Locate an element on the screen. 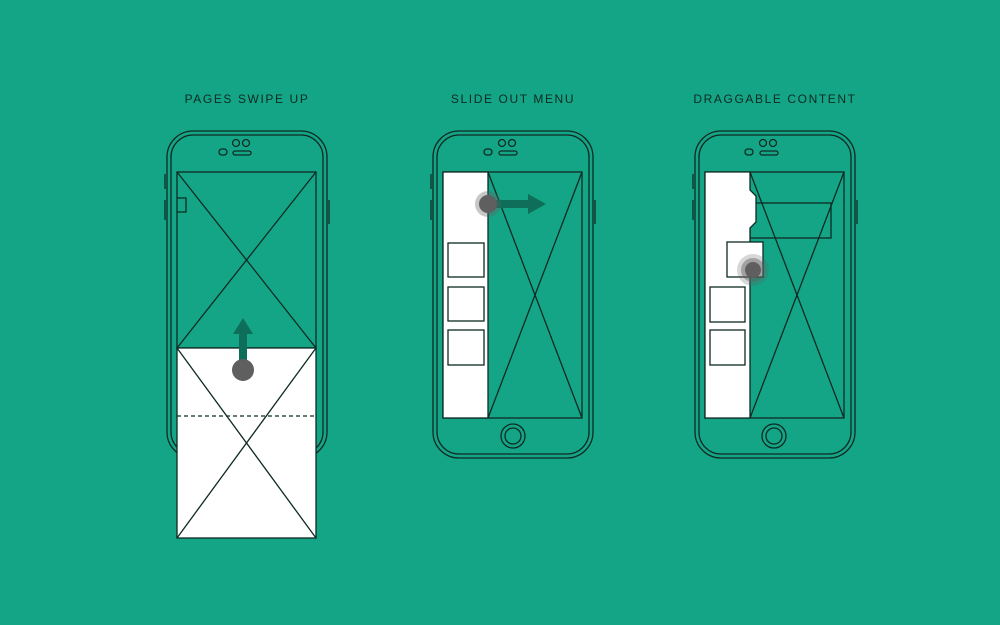 The image size is (1000, 625). caption-swipe-up: PAGES SWIPE UP is located at coordinates (247, 99).